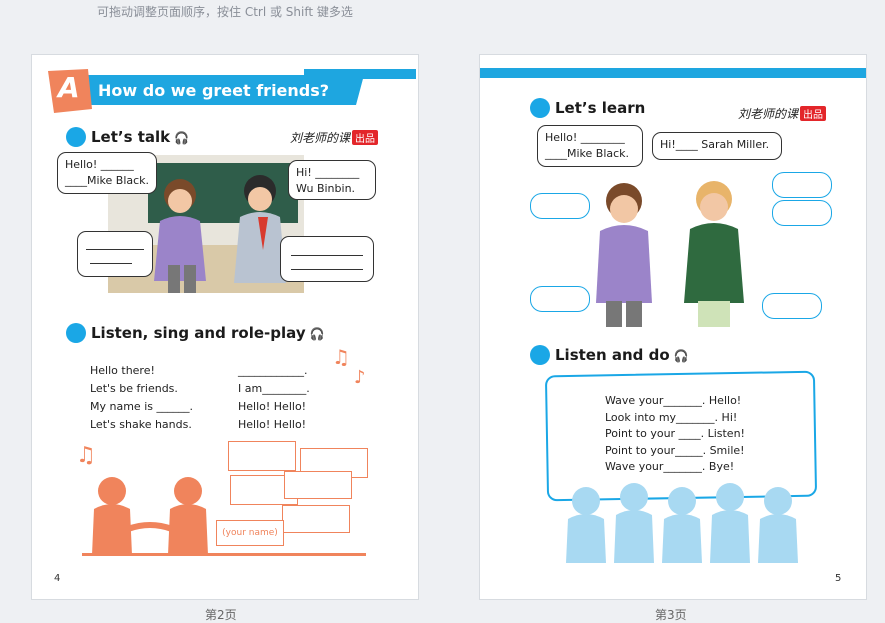 The image size is (885, 623). I want to click on listen-do-title: Listen and do 🎧, so click(622, 355).